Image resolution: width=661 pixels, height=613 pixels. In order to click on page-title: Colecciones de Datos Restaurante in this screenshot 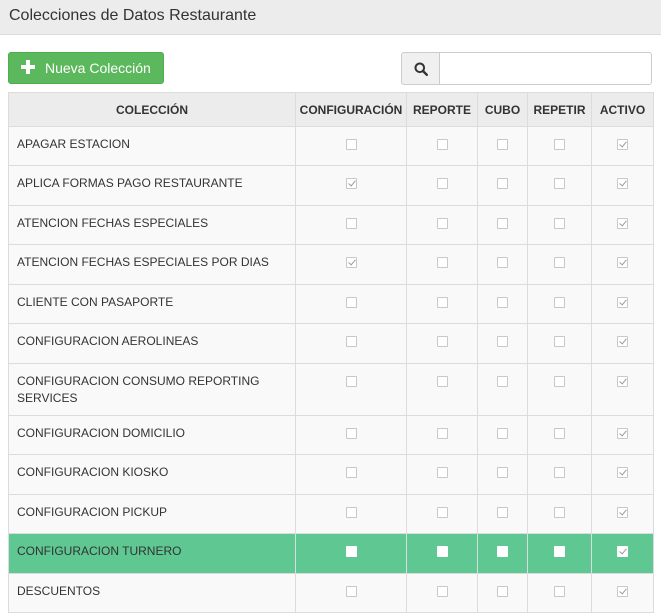, I will do `click(133, 15)`.